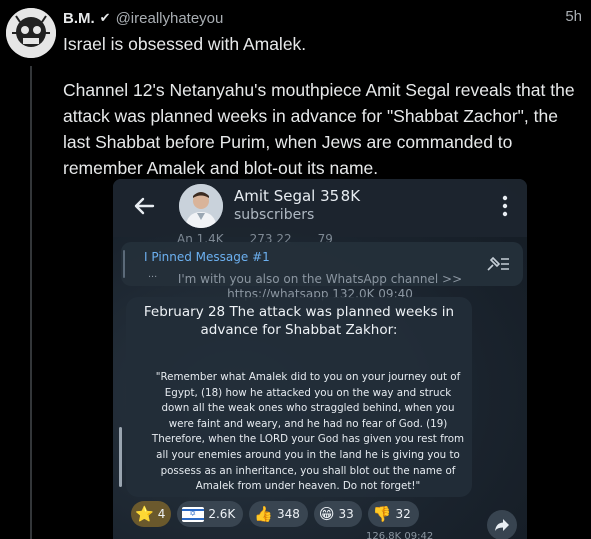 This screenshot has width=591, height=539. Describe the element at coordinates (263, 513) in the screenshot. I see `thumbs-up-icon: 👍` at that location.